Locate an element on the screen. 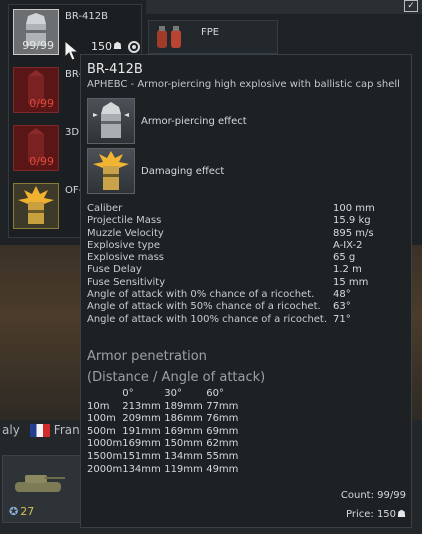 Image resolution: width=422 pixels, height=534 pixels. armor-piercing-effect-tile is located at coordinates (111, 121).